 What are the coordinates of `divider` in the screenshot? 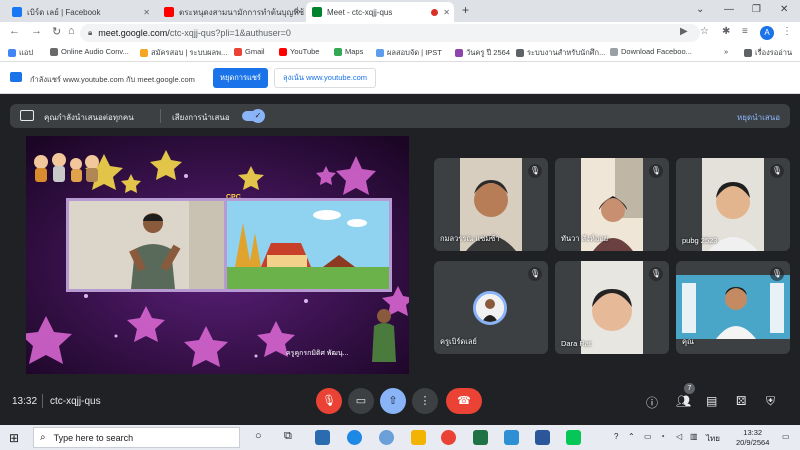 It's located at (42, 401).